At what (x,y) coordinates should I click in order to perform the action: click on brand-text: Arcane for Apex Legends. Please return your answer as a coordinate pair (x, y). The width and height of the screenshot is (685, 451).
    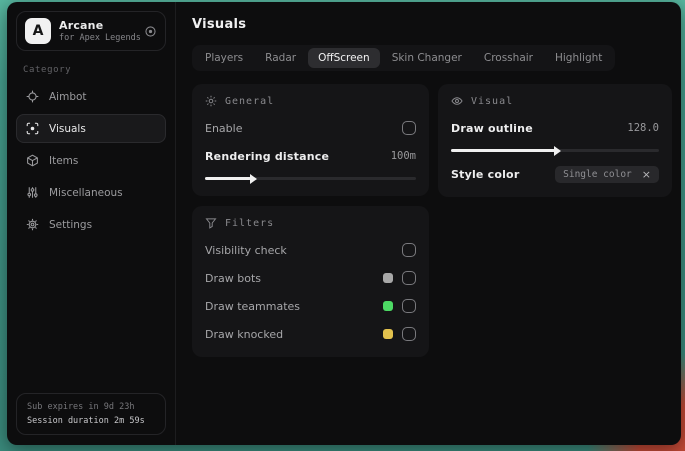
    Looking at the image, I should click on (100, 30).